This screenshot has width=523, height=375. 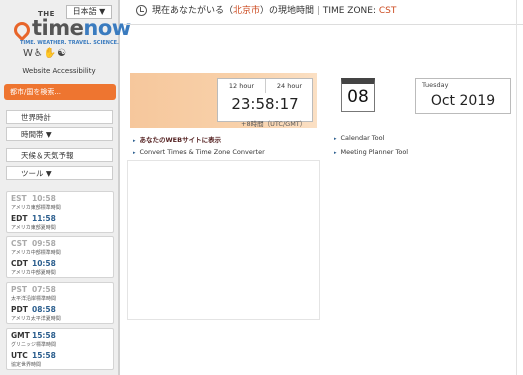 What do you see at coordinates (36, 253) in the screenshot?
I see `tz-name: アメリカ中部標準時間` at bounding box center [36, 253].